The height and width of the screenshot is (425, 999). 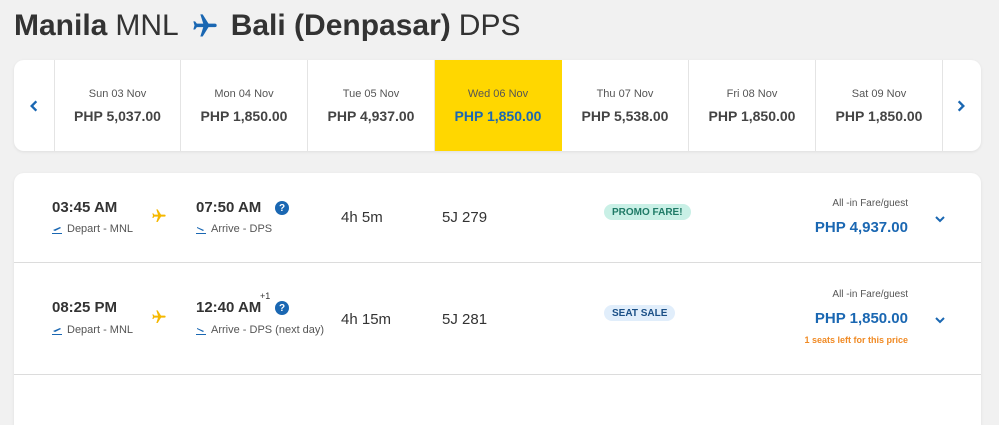 I want to click on fare-price: PHP 4,937.00, so click(x=861, y=227).